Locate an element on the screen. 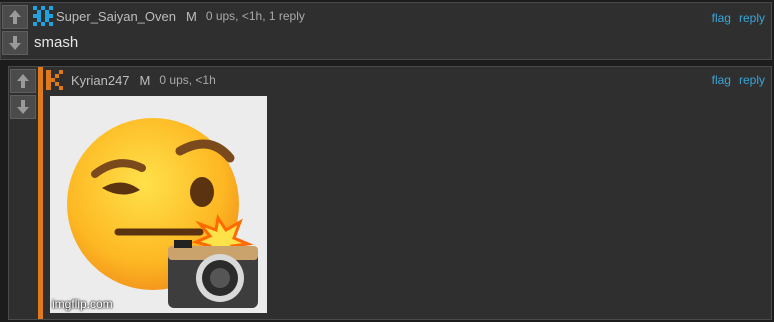  imgflip-watermark: imgflip.com is located at coordinates (82, 304).